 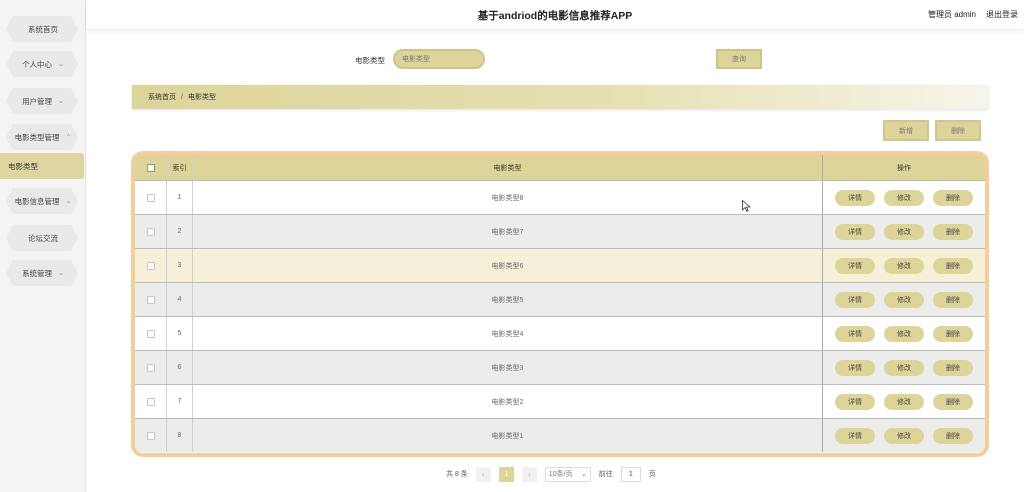 What do you see at coordinates (508, 167) in the screenshot?
I see `column-header-movie-type: 电影类型` at bounding box center [508, 167].